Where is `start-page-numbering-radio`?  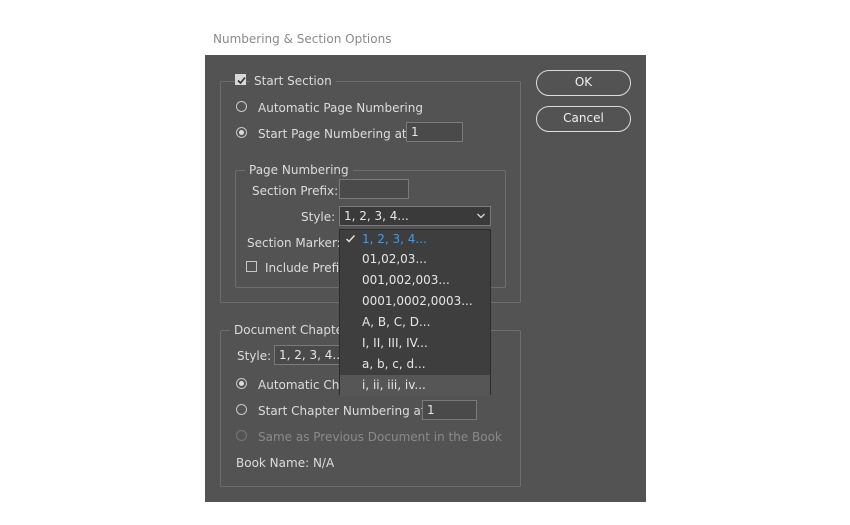 start-page-numbering-radio is located at coordinates (241, 132).